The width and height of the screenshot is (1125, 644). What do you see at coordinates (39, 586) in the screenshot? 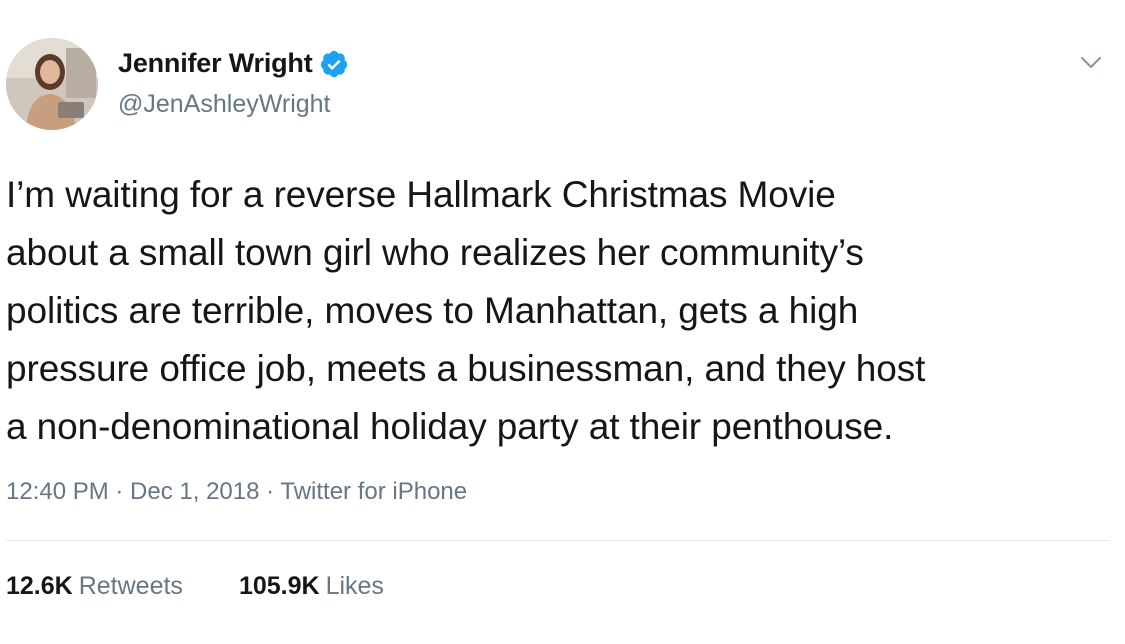
I see `retweets-count: 12.6K` at bounding box center [39, 586].